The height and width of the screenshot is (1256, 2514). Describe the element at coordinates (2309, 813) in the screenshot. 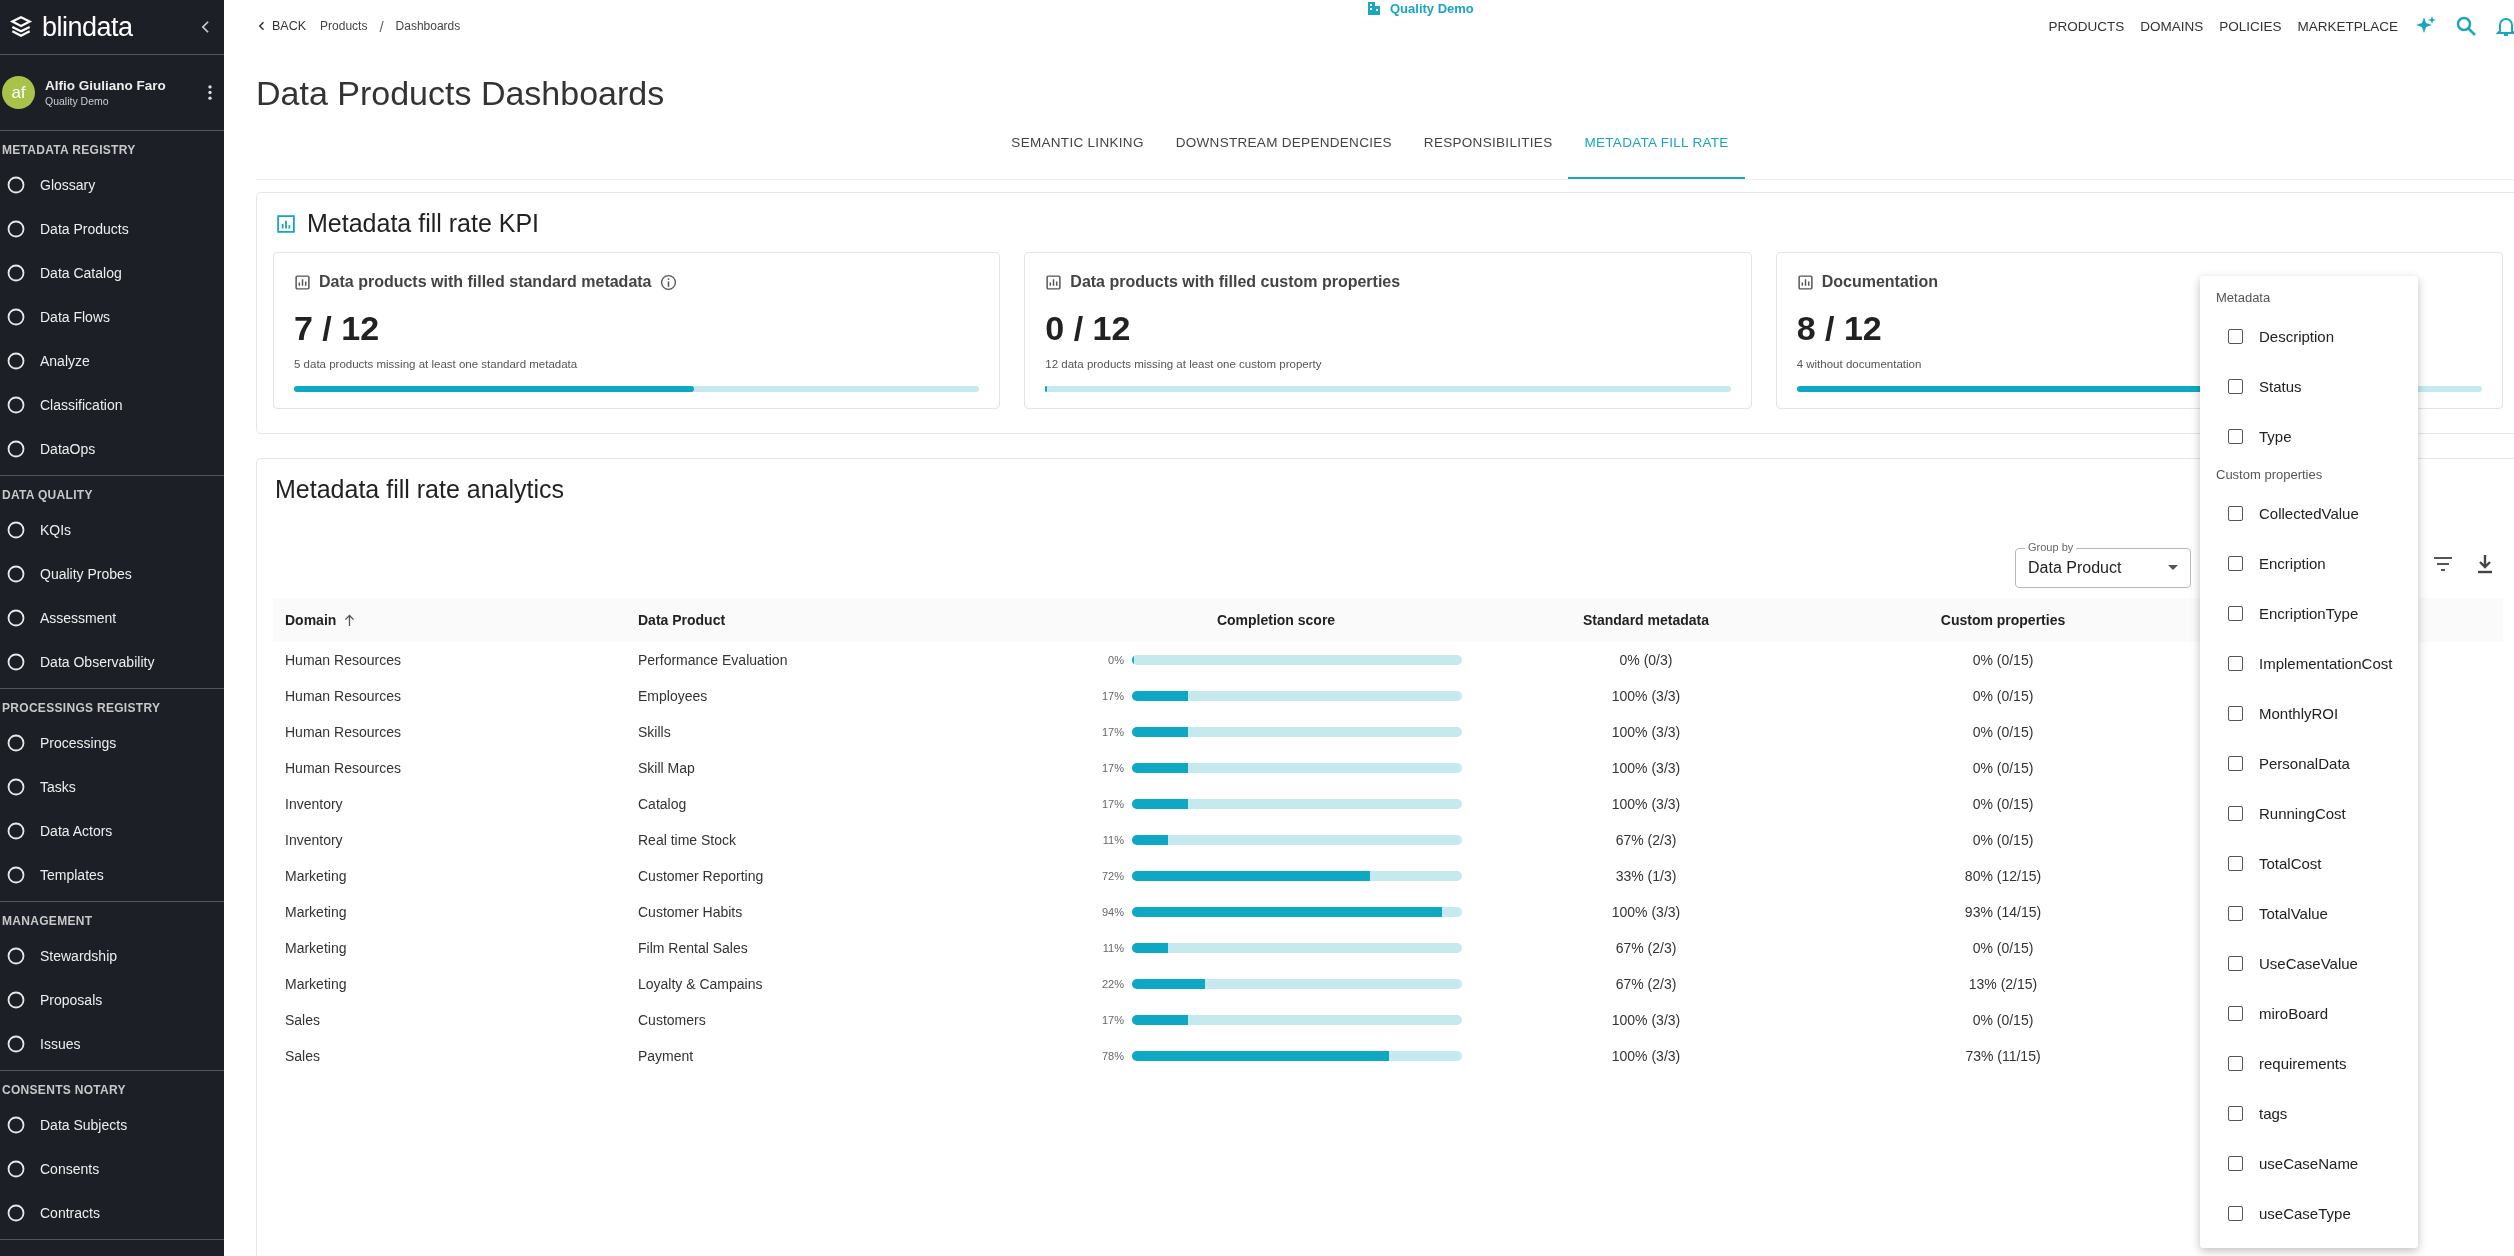

I see `menu-item: RunningCost` at that location.